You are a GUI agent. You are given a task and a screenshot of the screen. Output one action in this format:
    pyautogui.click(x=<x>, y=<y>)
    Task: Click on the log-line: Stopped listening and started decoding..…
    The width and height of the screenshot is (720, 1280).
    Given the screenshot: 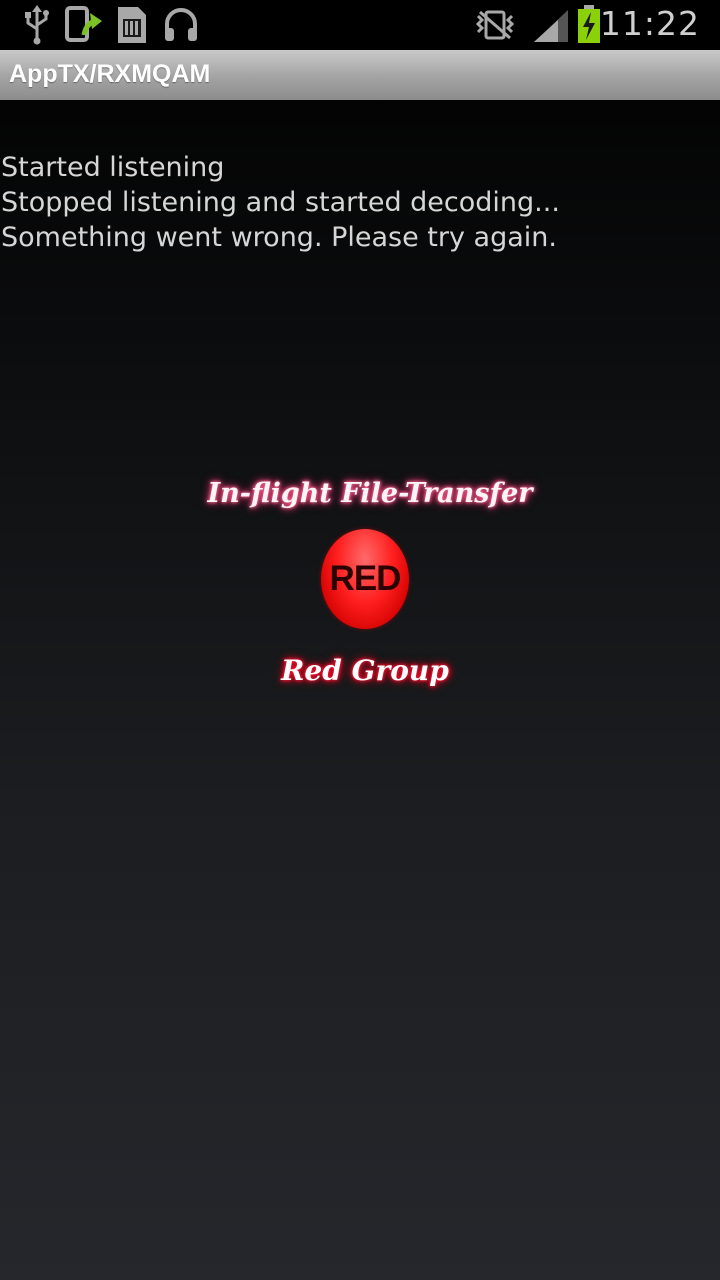 What is the action you would take?
    pyautogui.click(x=280, y=202)
    